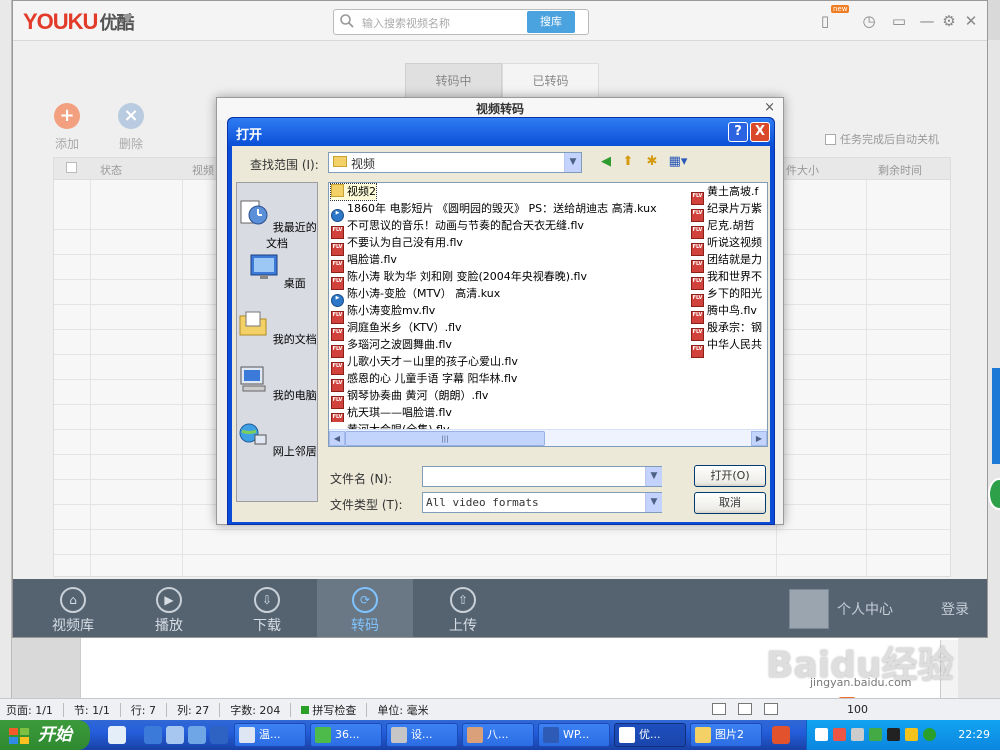 This screenshot has height=750, width=1000. Describe the element at coordinates (255, 710) in the screenshot. I see `status-word-count: 字数: 204` at that location.